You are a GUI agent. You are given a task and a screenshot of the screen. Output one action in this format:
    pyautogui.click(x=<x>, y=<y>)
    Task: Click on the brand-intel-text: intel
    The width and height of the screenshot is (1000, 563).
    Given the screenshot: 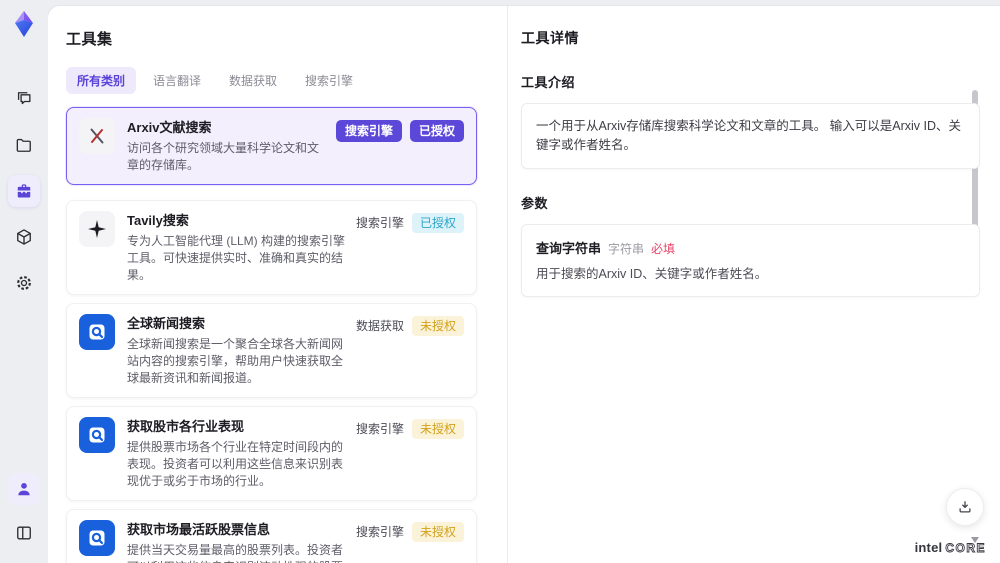 What is the action you would take?
    pyautogui.click(x=928, y=547)
    